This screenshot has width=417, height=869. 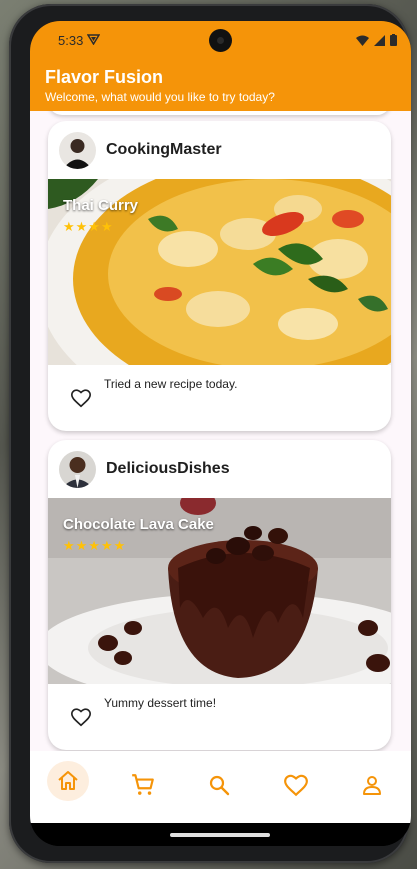 I want to click on post-caption: Yummy dessert time!, so click(x=160, y=703).